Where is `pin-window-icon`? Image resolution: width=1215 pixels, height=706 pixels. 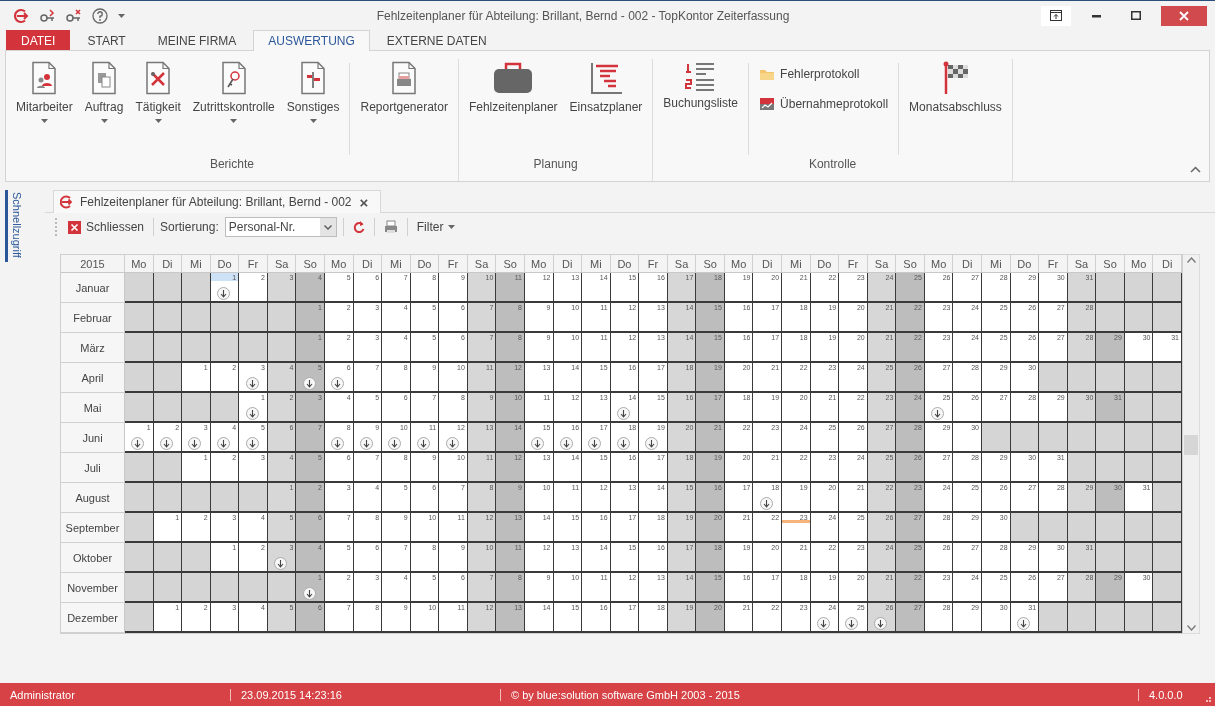 pin-window-icon is located at coordinates (1056, 15).